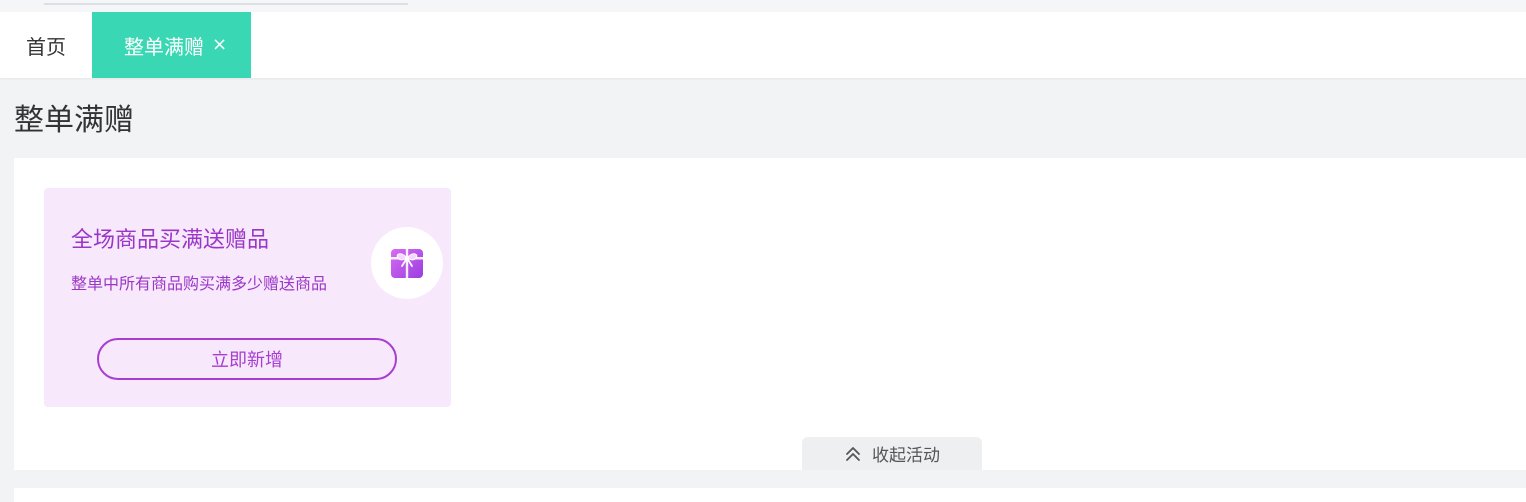  I want to click on gift-icon-badge, so click(407, 263).